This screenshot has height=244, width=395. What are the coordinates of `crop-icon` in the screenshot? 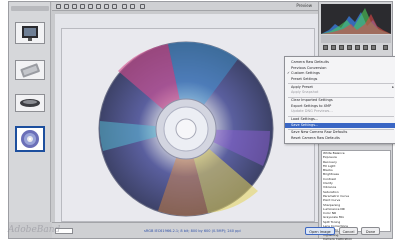 It's located at (90, 6).